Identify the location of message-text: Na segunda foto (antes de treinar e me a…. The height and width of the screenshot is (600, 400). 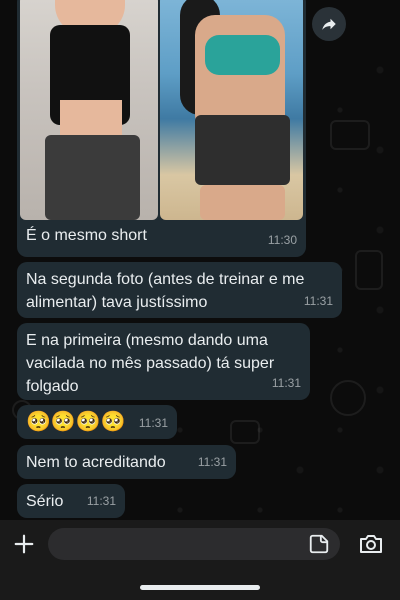
(165, 291).